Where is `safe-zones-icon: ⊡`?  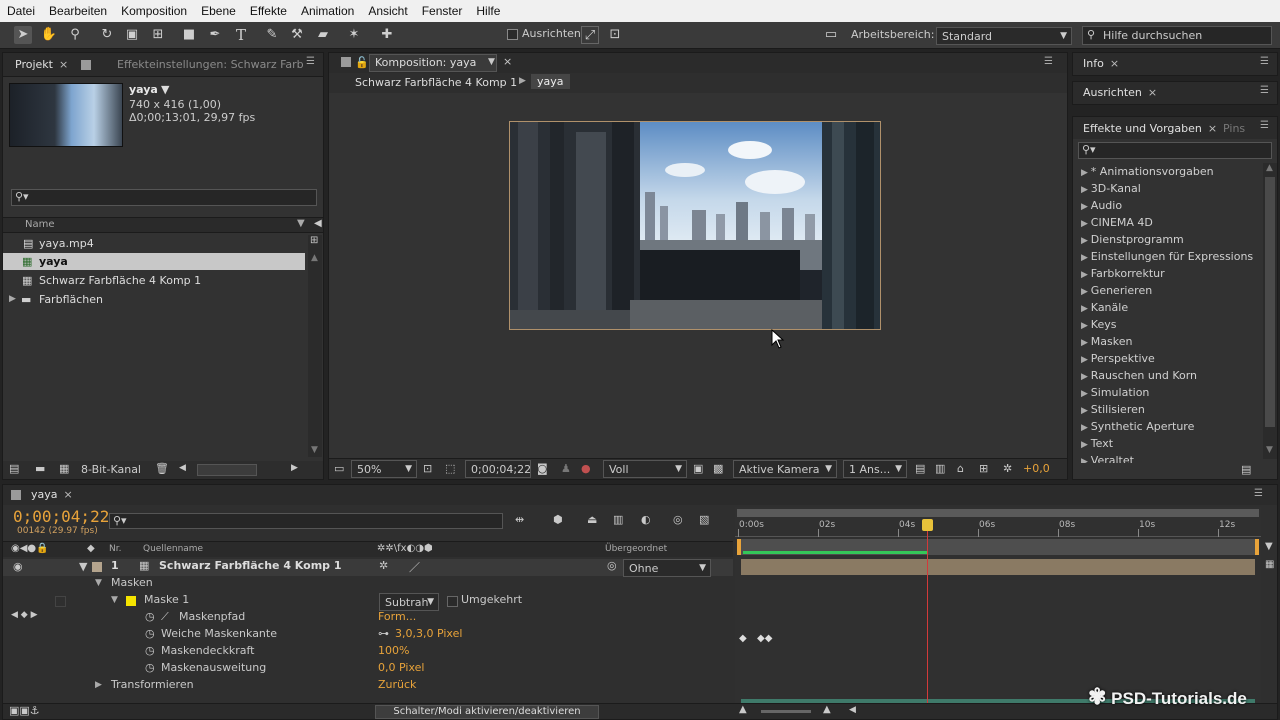 safe-zones-icon: ⊡ is located at coordinates (427, 468).